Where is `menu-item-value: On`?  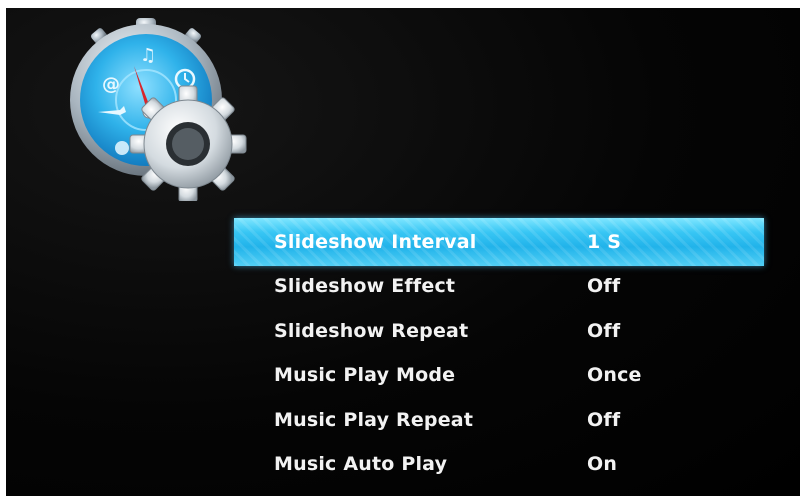 menu-item-value: On is located at coordinates (602, 464).